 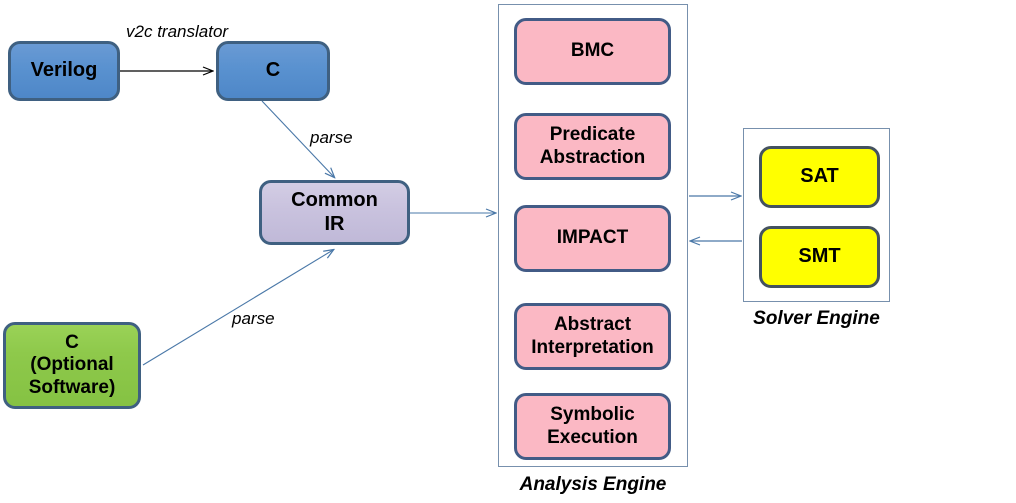 I want to click on analysis-item-line1: IMPACT, so click(x=592, y=238).